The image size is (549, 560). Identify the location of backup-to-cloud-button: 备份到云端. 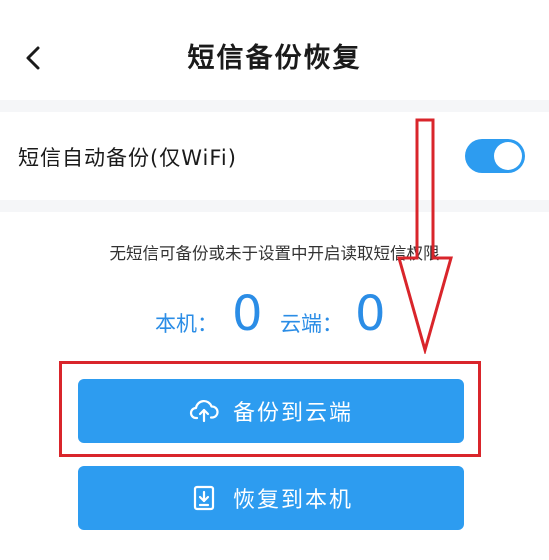
(271, 411).